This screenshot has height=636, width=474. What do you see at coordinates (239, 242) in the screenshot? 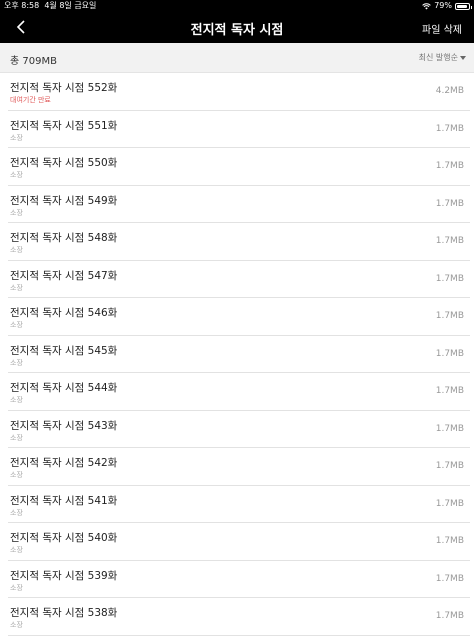
I see `list-item: 전지적 독자 시점 548화소장 1.7MB` at bounding box center [239, 242].